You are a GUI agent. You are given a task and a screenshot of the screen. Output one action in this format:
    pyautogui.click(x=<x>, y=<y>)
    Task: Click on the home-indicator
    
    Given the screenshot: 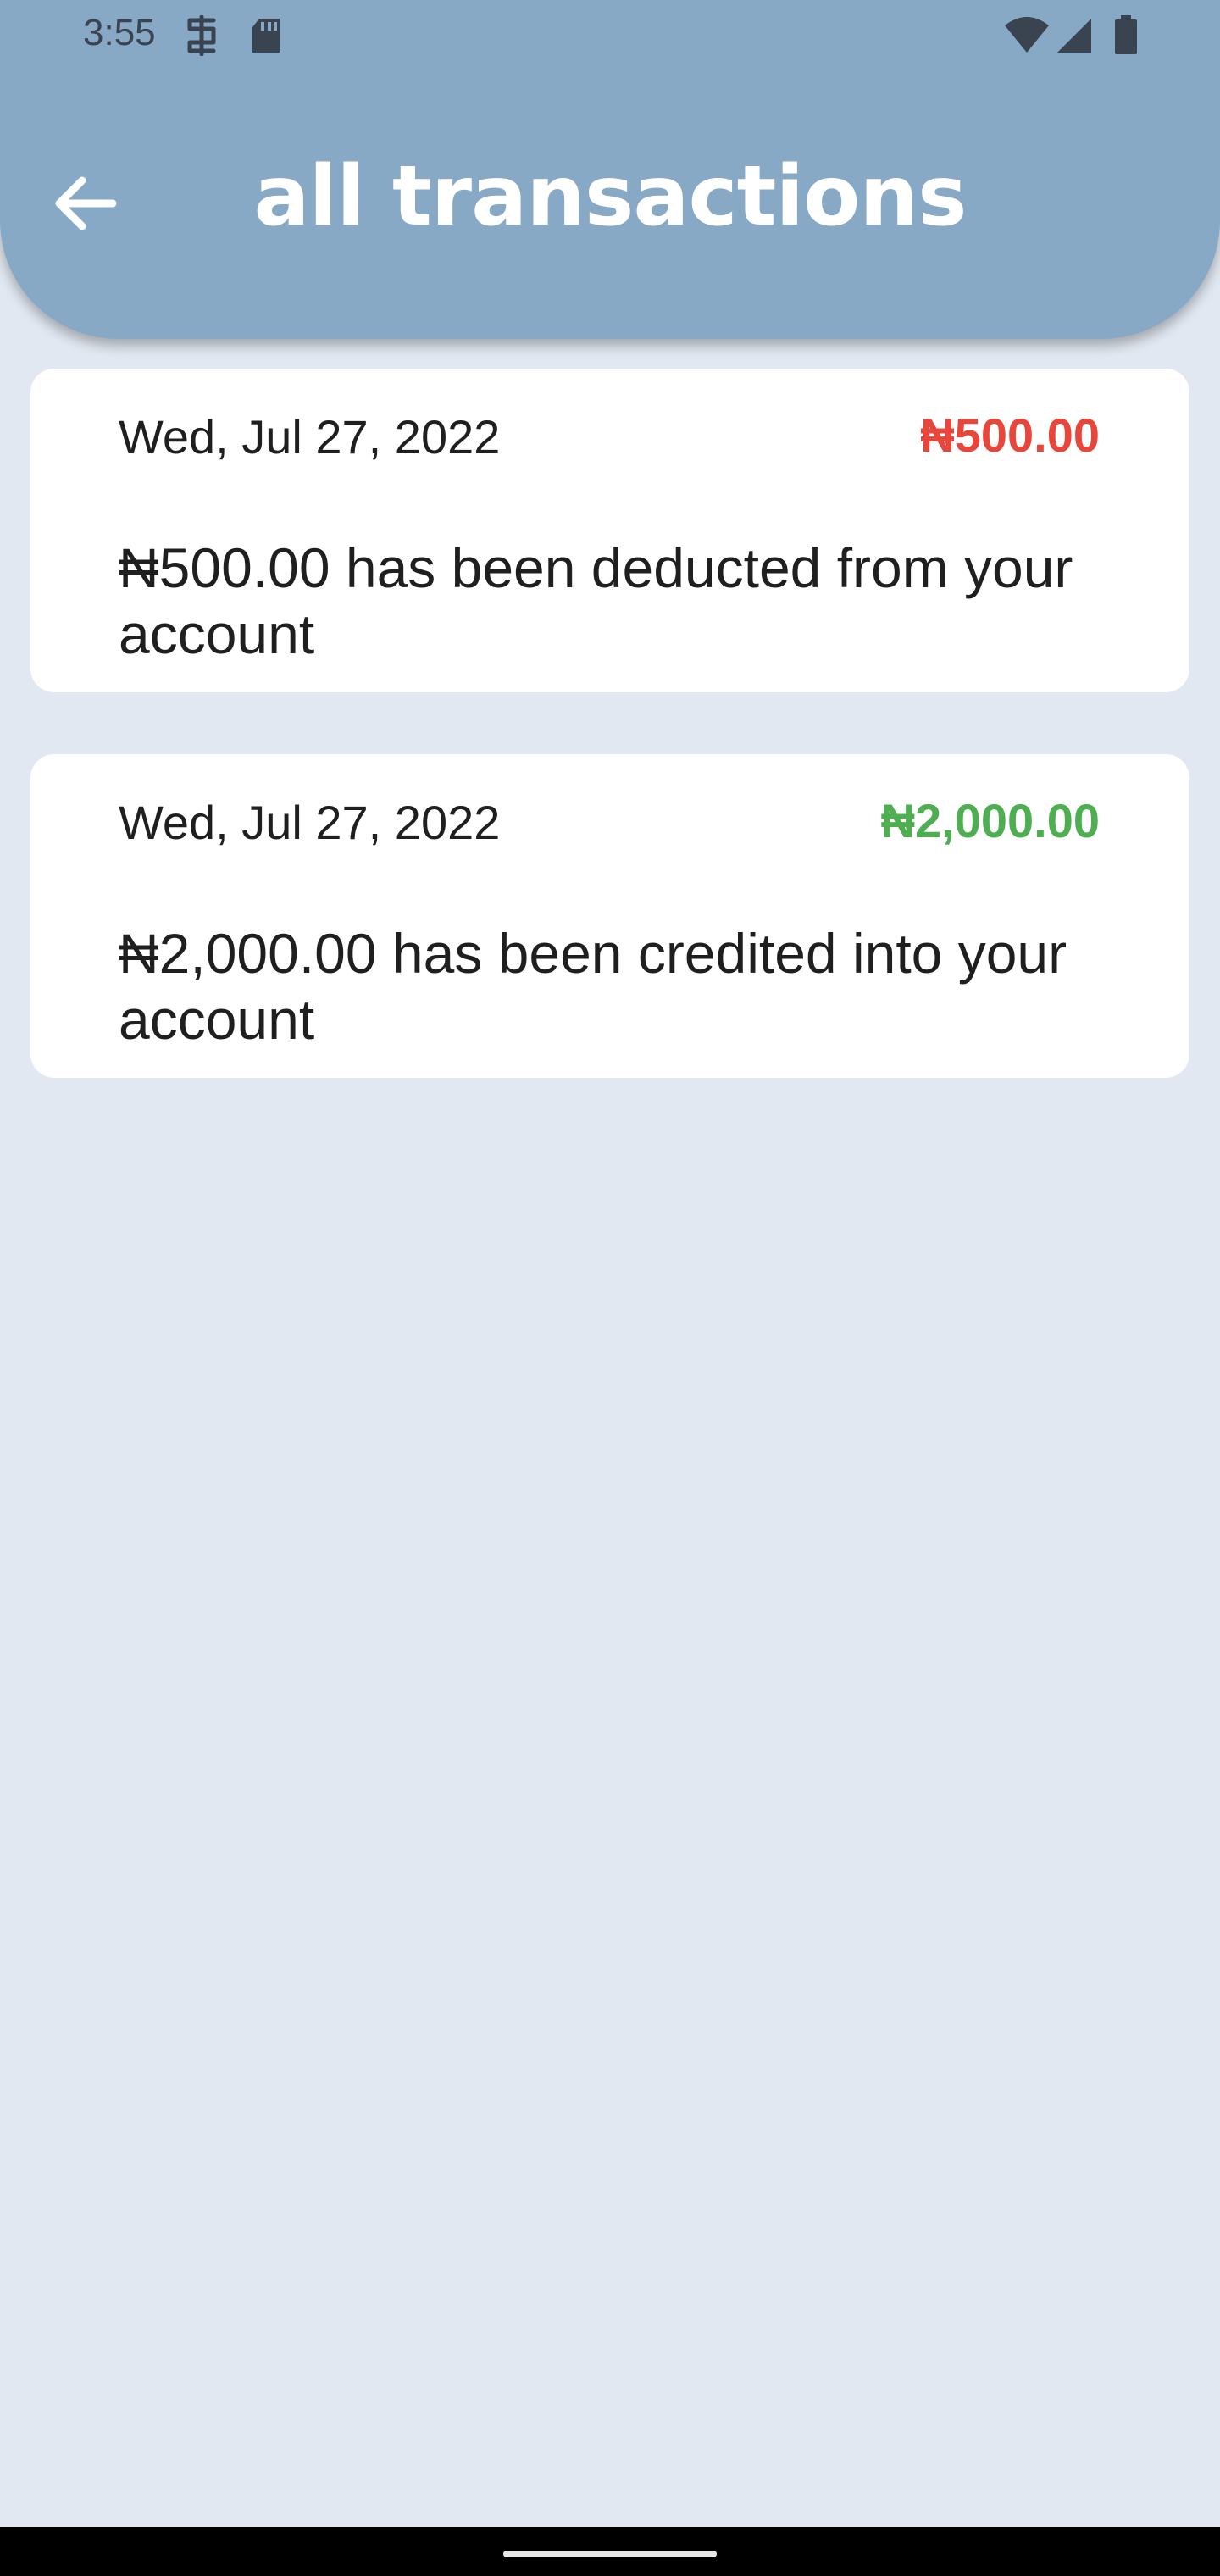 What is the action you would take?
    pyautogui.click(x=610, y=2554)
    